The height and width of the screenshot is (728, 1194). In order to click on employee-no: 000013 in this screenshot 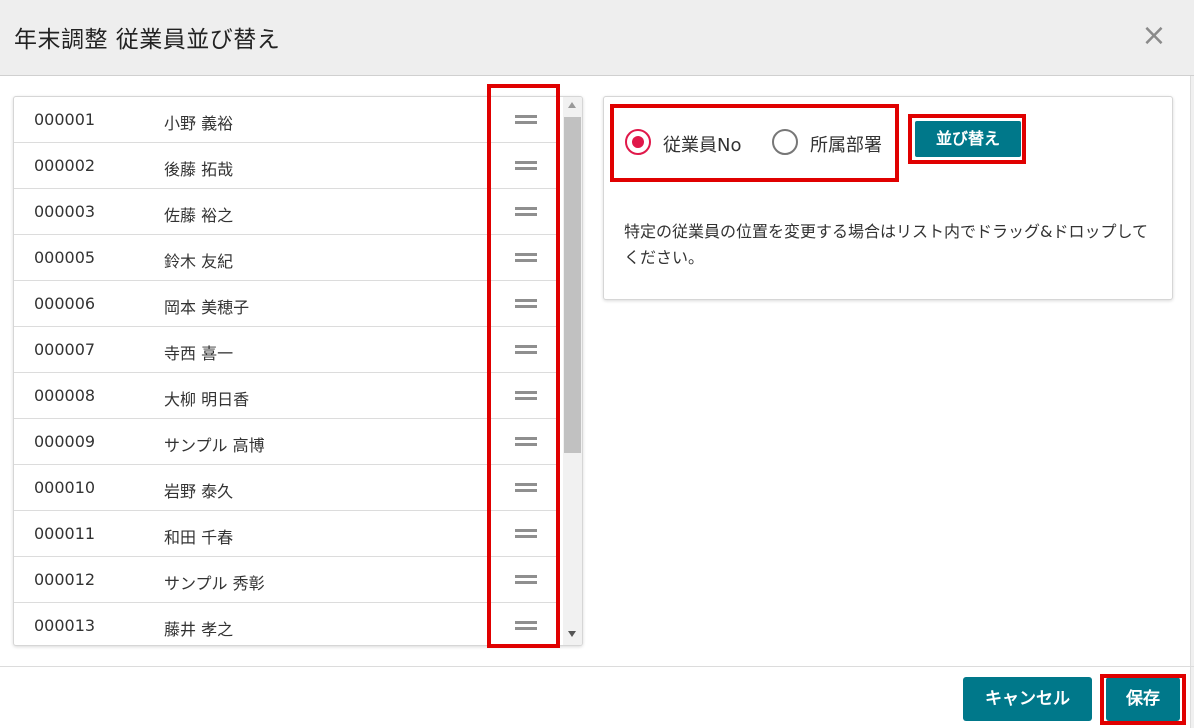, I will do `click(65, 625)`.